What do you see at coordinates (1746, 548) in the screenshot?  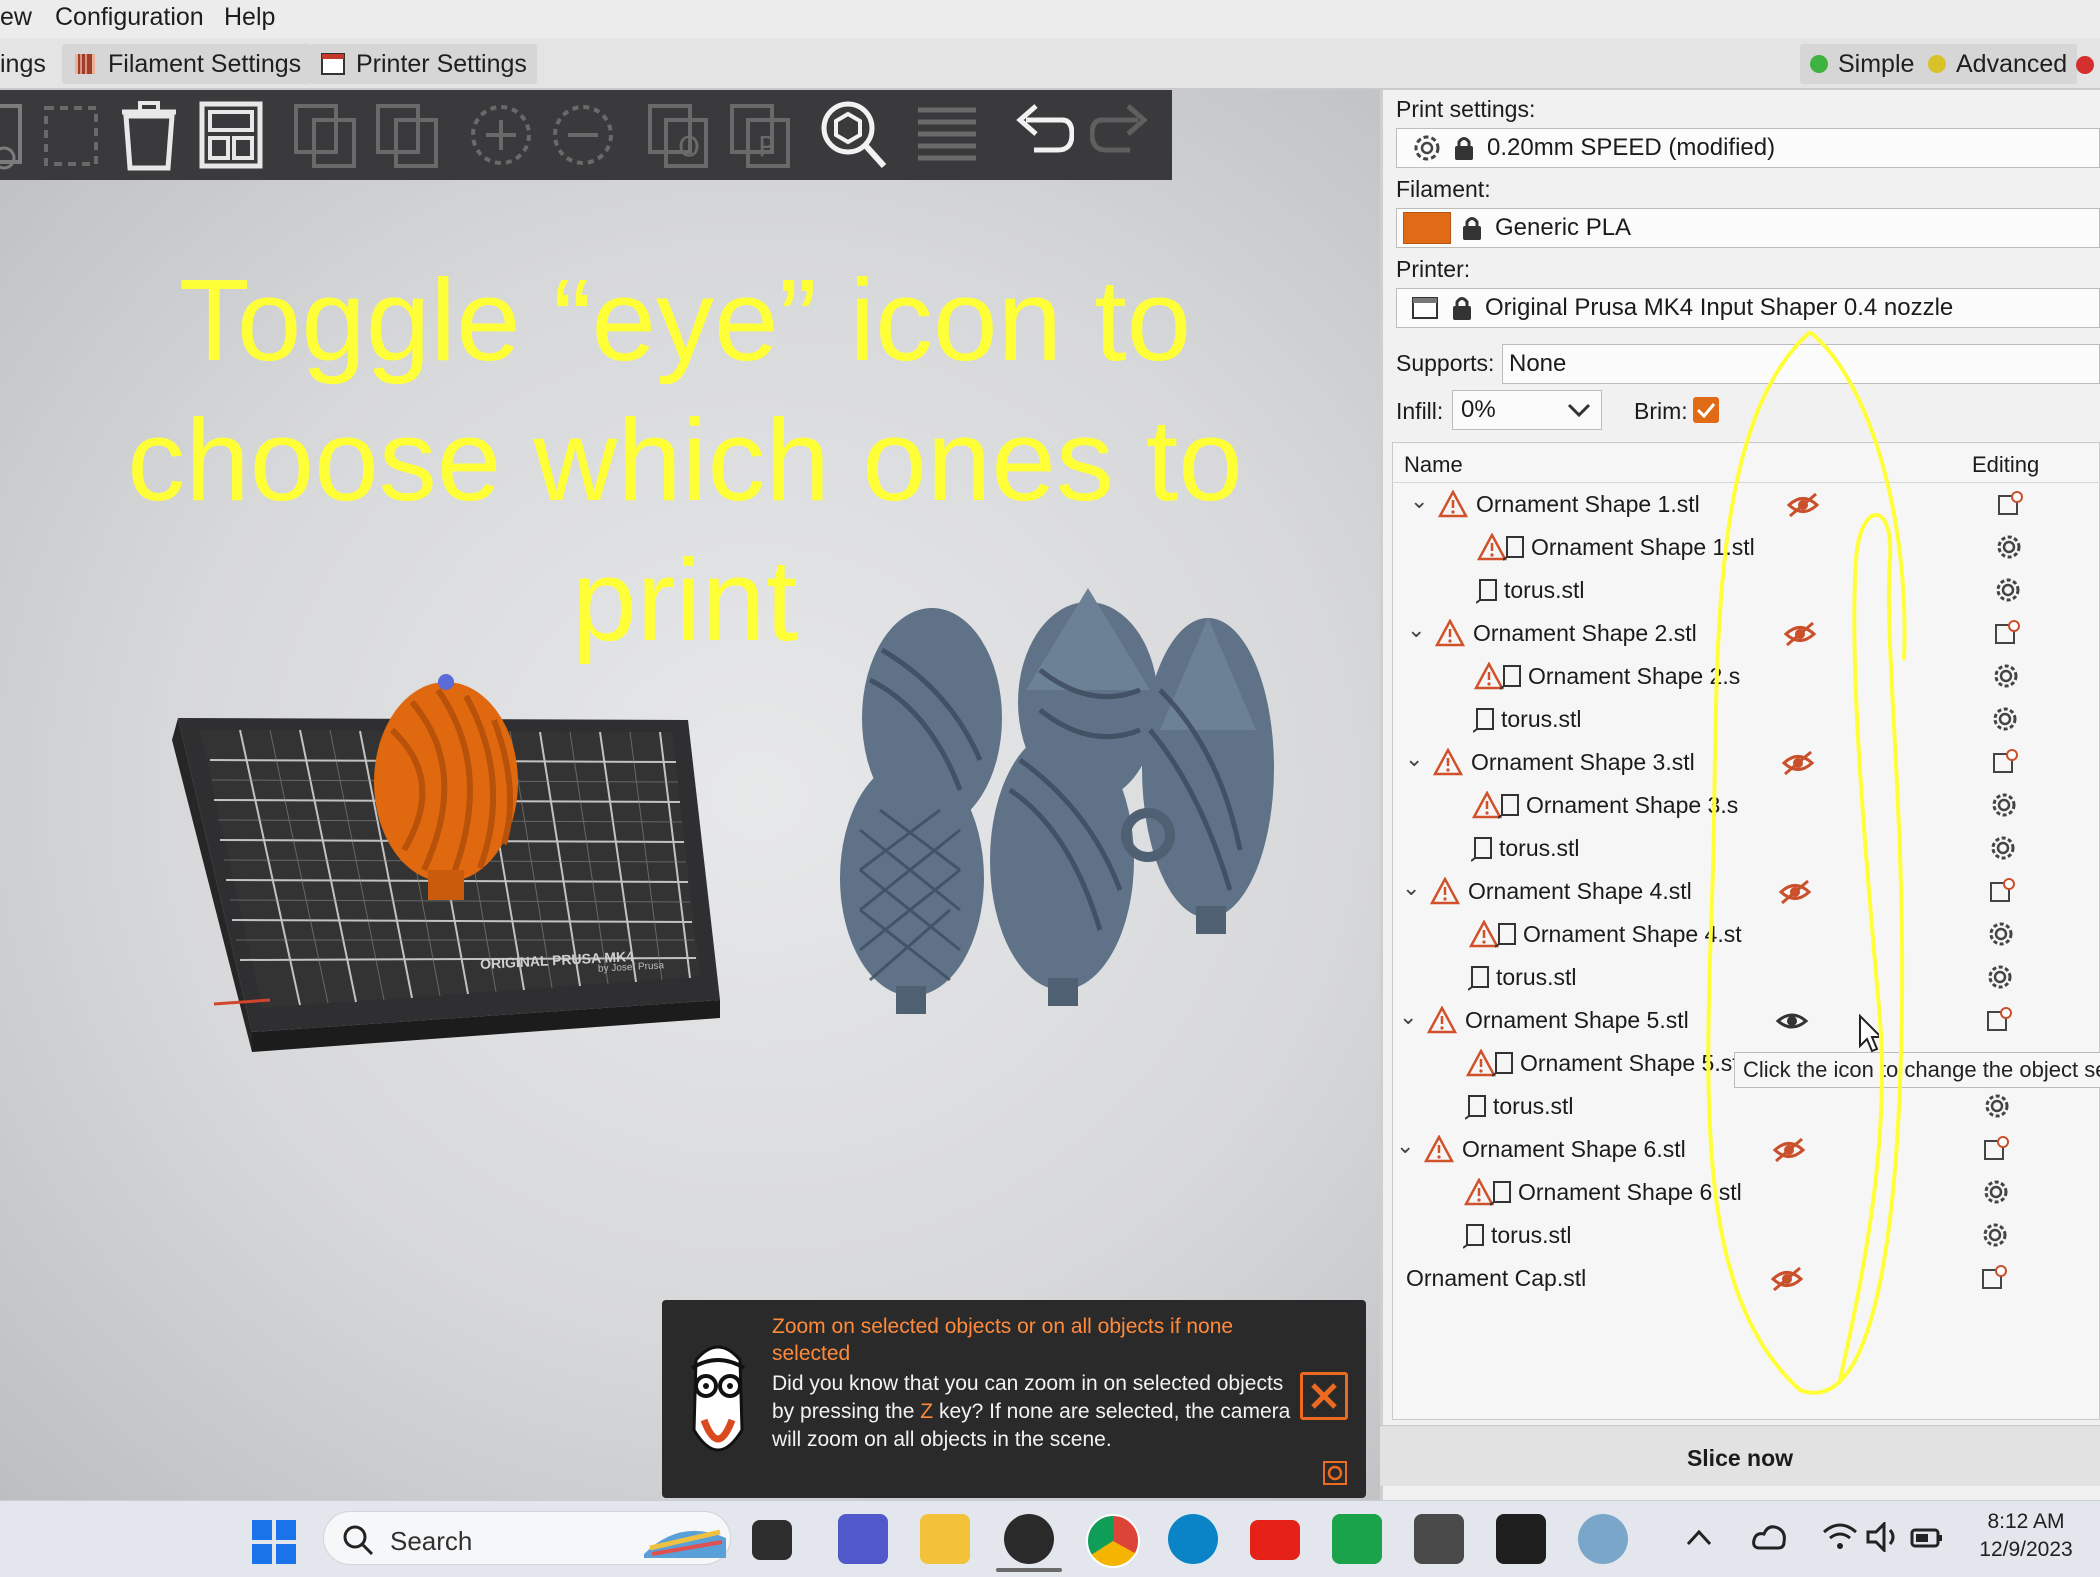 I see `part-row: Ornament Shape 1.stl` at bounding box center [1746, 548].